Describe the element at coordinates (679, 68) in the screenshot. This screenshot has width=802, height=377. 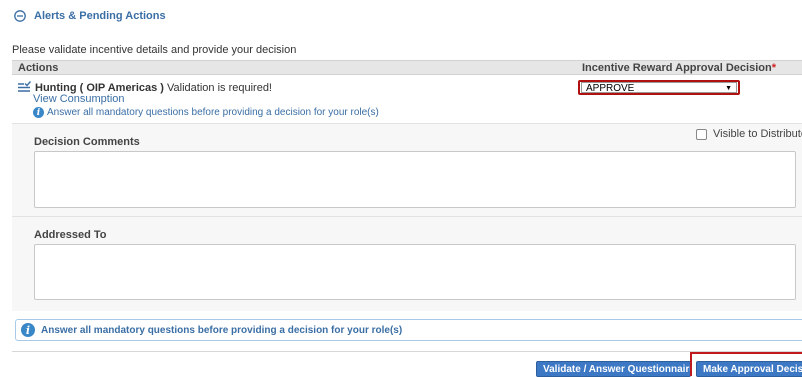
I see `column-header-decision: Incentive Reward Approval Decision*` at that location.